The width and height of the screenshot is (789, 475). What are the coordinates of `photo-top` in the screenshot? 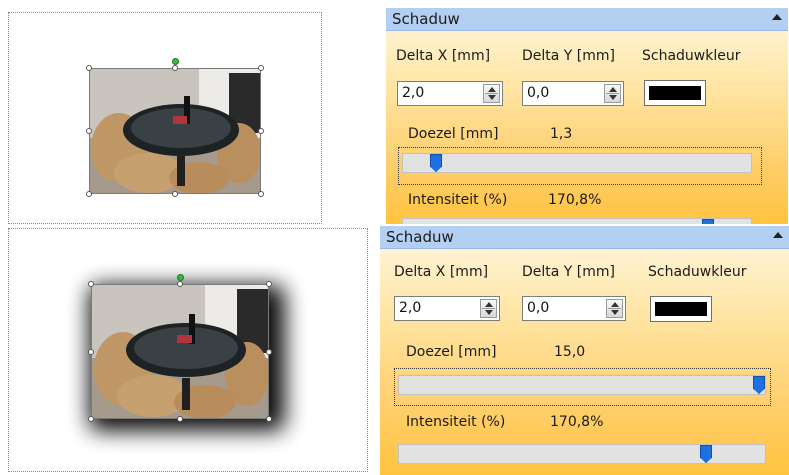 It's located at (175, 131).